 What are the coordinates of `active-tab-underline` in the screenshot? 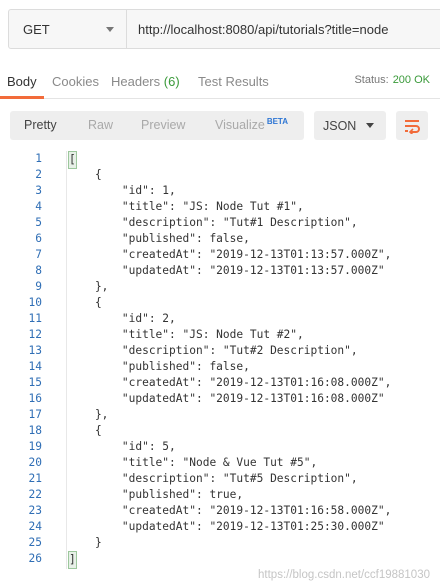 It's located at (22, 97).